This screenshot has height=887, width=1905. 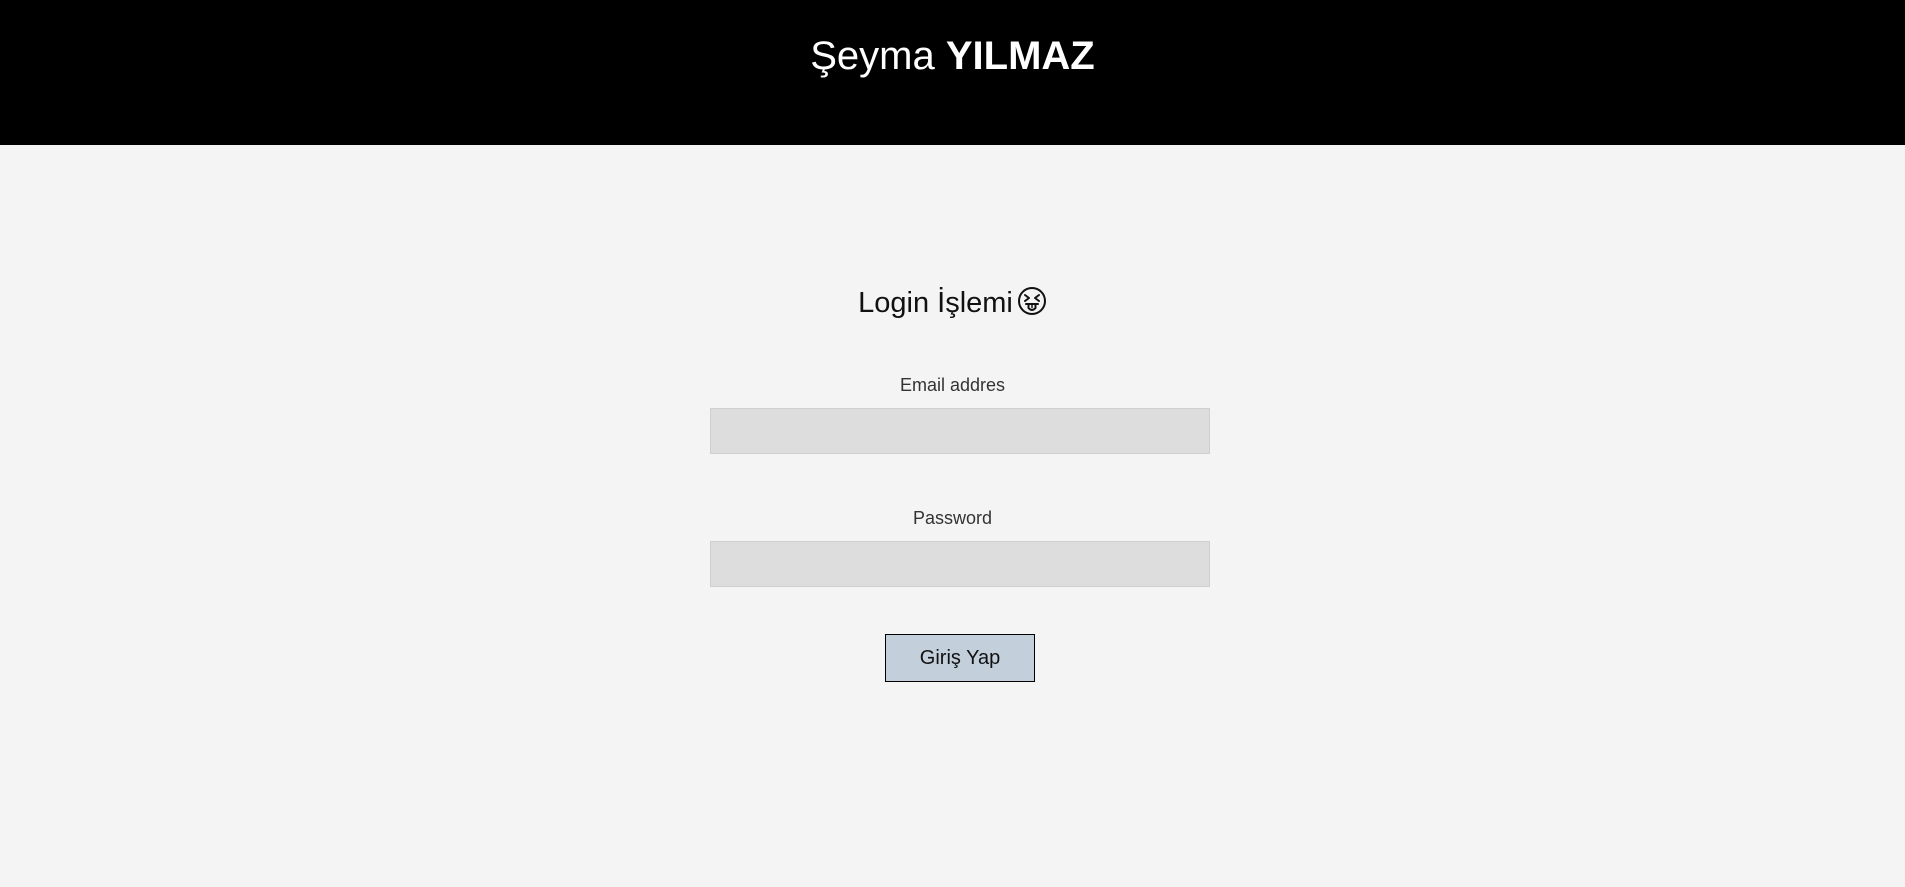 I want to click on site-title-first-name: Şeyma, so click(x=872, y=56).